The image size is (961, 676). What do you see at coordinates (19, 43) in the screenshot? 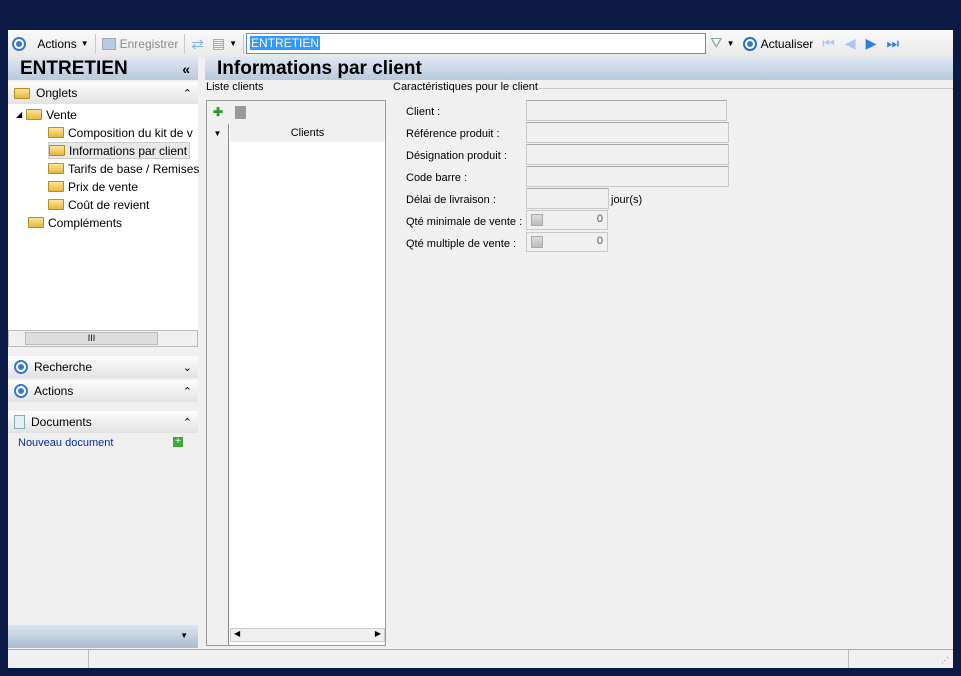
I see `app-icon` at bounding box center [19, 43].